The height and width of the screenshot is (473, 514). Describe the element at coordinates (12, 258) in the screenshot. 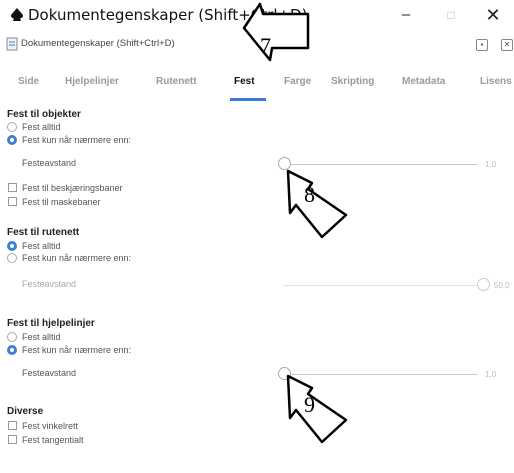

I see `radio-rutenett-near` at that location.